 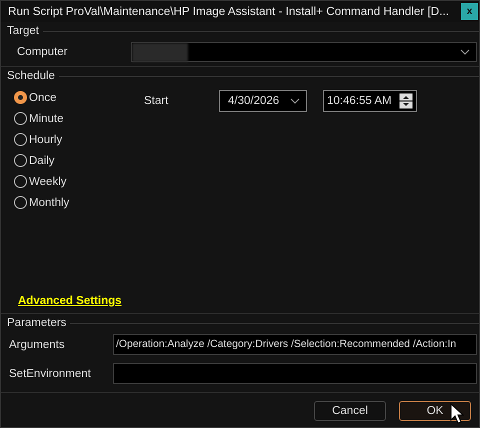 I want to click on radio-option: Hourly, so click(x=38, y=139).